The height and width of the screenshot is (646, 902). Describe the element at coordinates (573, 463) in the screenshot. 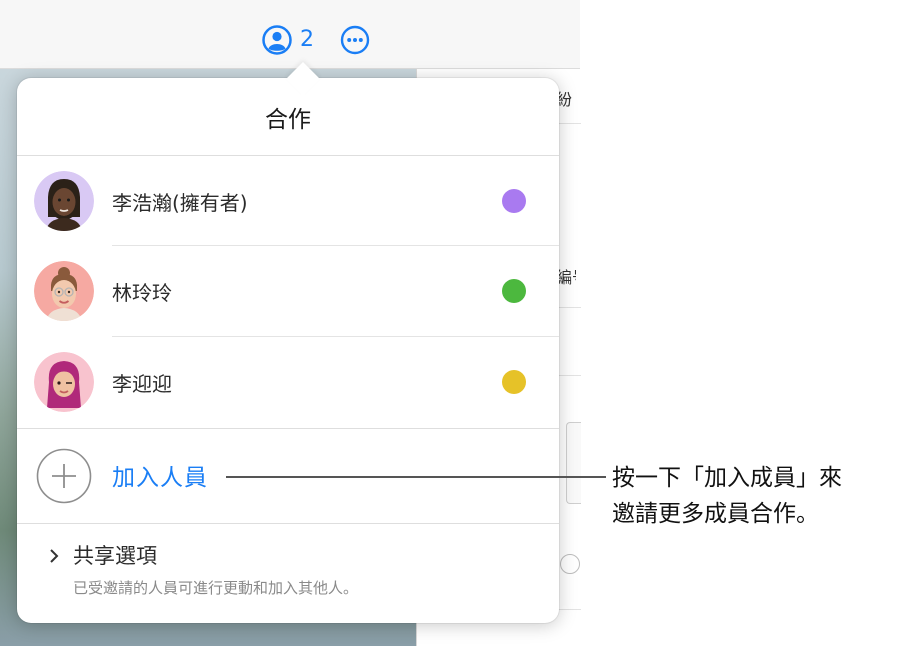

I see `sidebar-control` at that location.